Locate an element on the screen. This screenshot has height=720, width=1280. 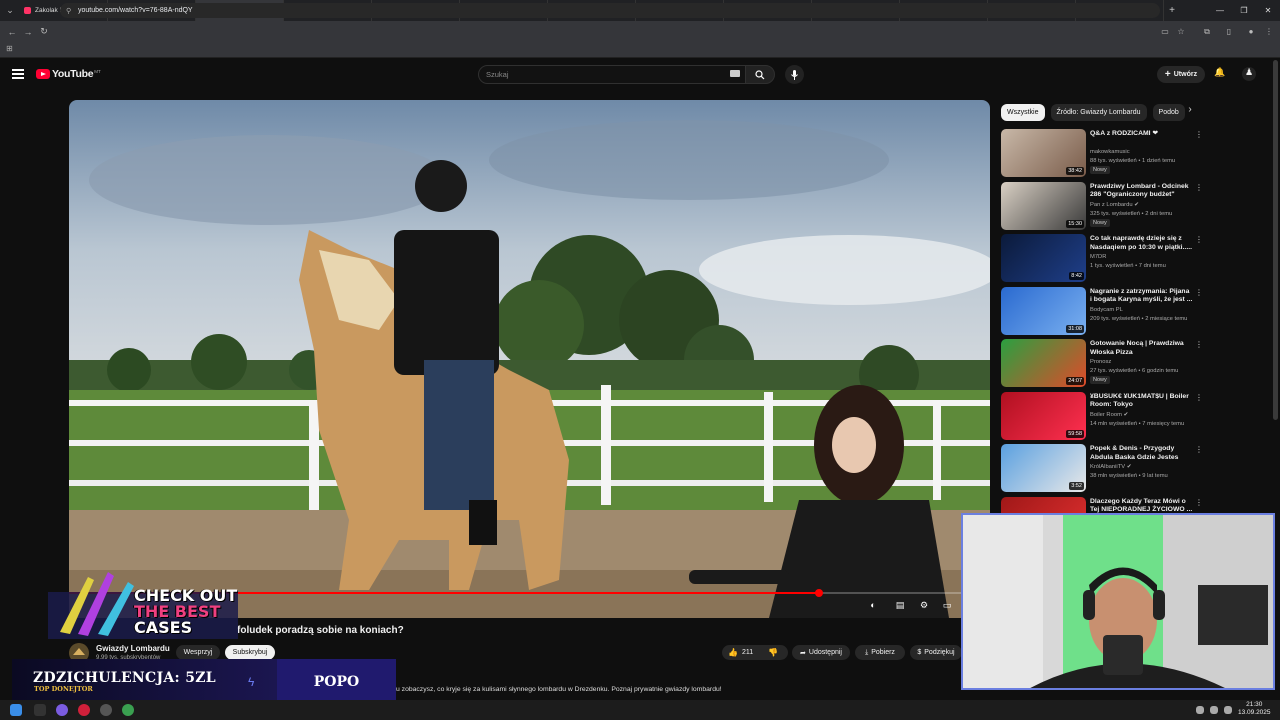
duration-badge: 15:30 is located at coordinates (1075, 223).